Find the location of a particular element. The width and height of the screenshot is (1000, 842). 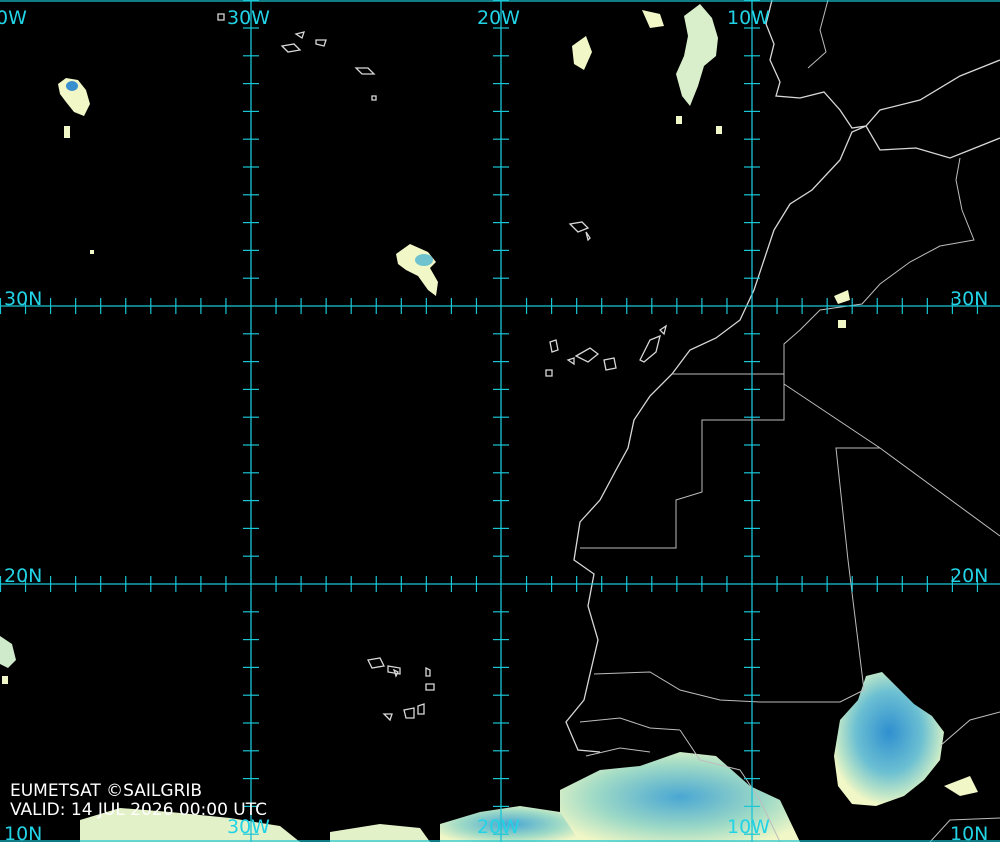

label-bottom-10n-left: 10N is located at coordinates (23, 832).